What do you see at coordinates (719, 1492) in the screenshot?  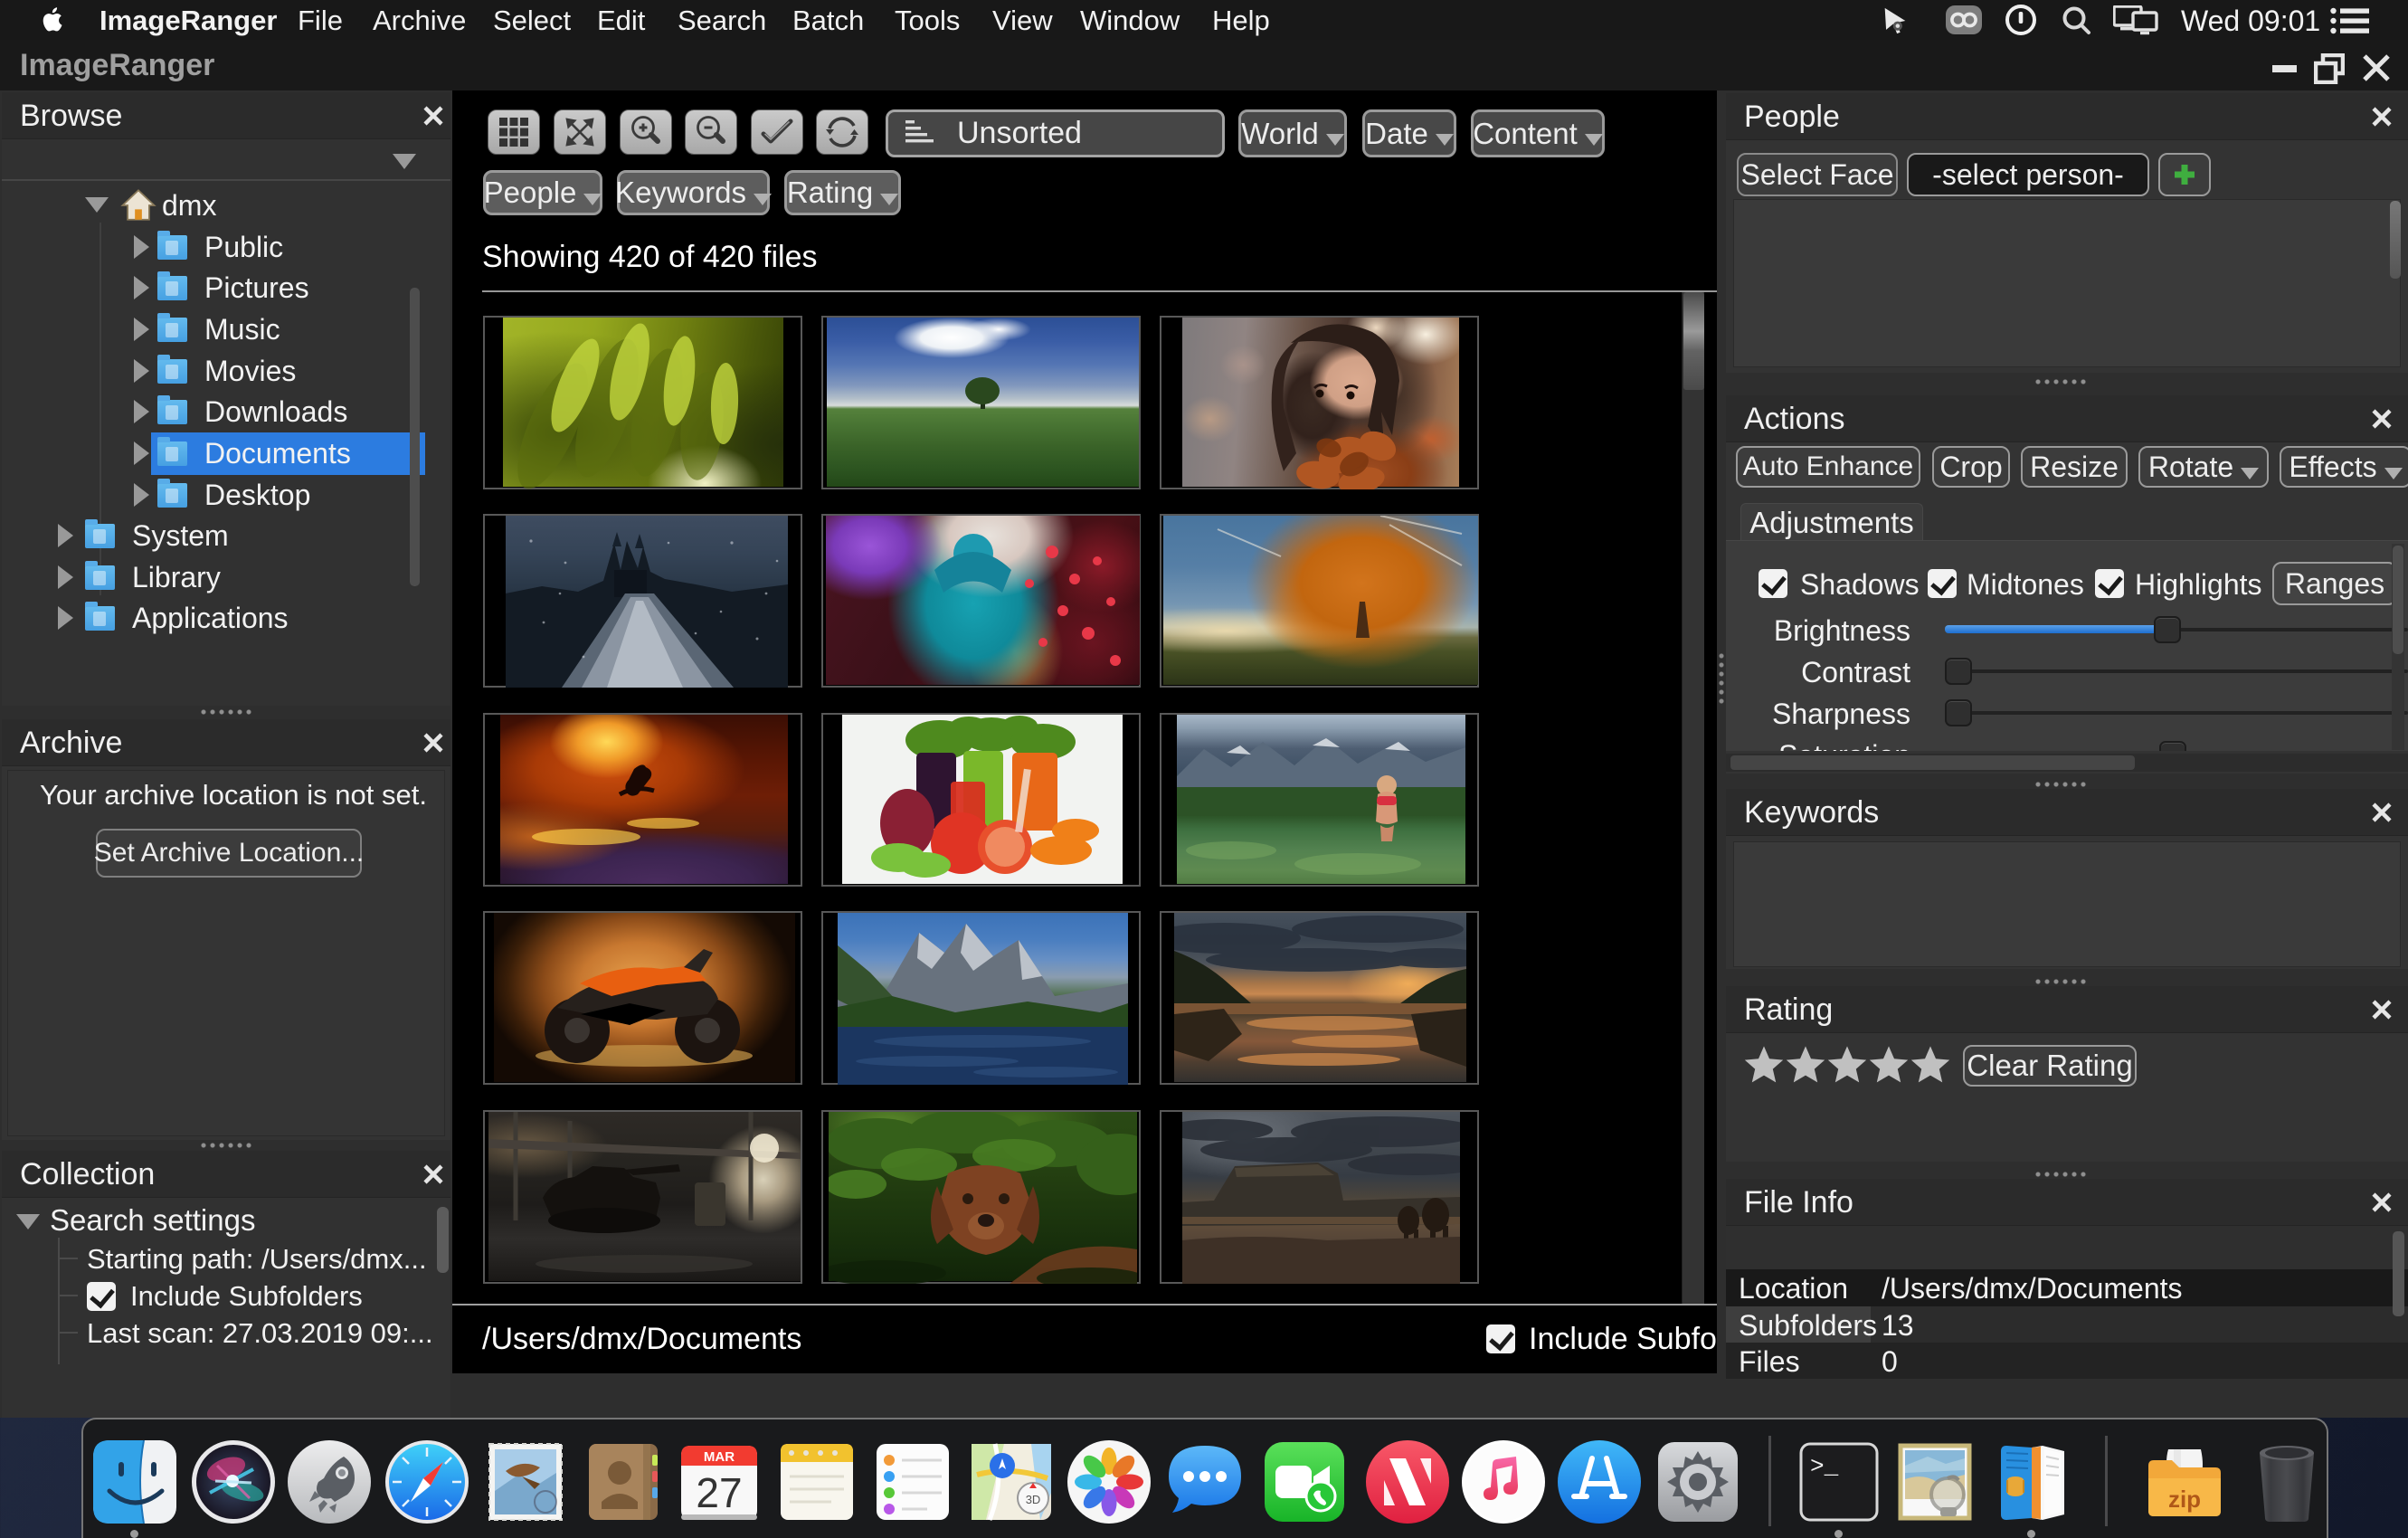 I see `svg-text: 27` at bounding box center [719, 1492].